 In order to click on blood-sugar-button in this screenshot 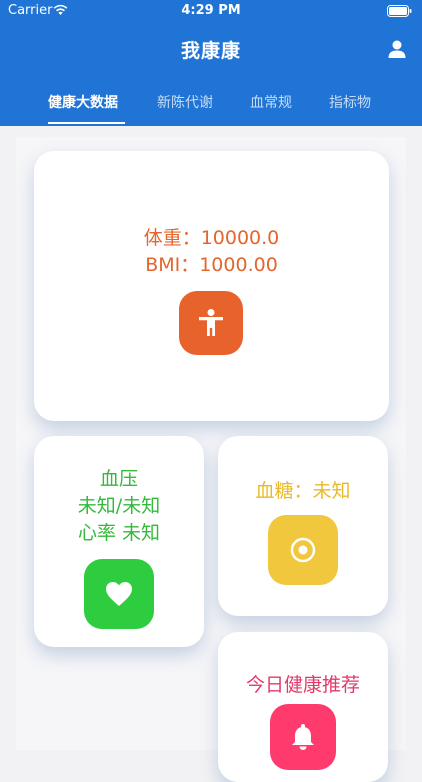, I will do `click(303, 550)`.